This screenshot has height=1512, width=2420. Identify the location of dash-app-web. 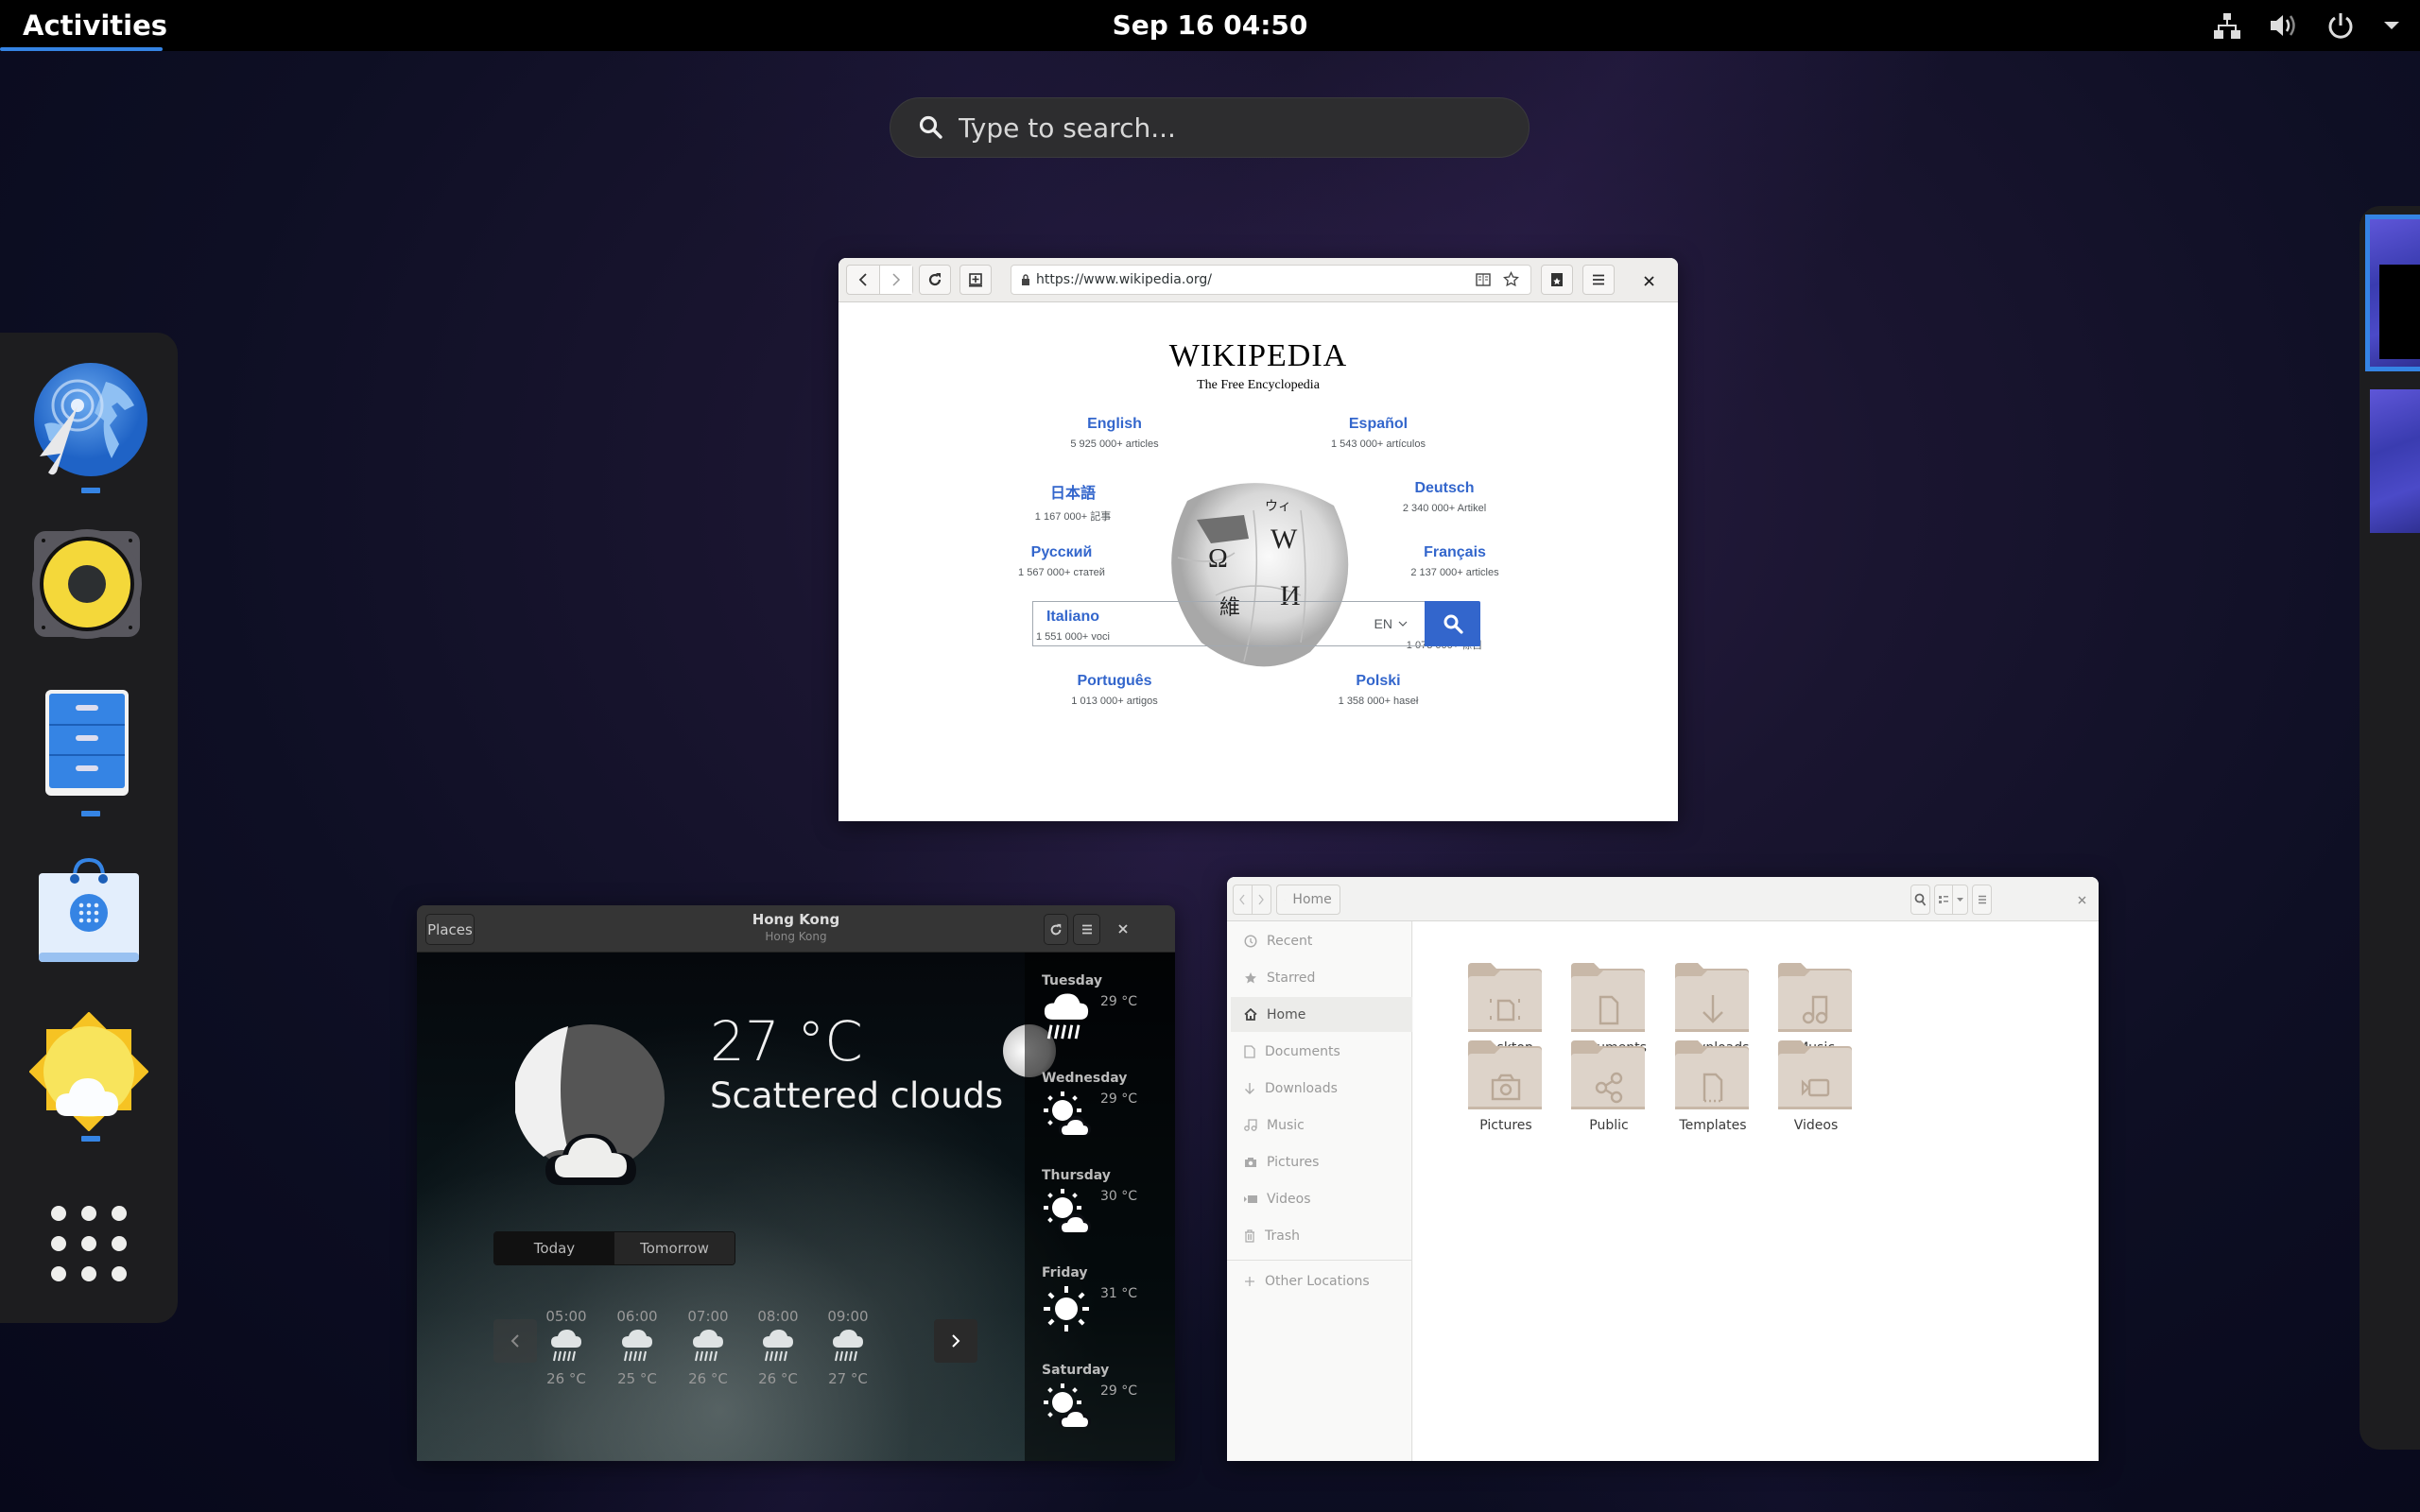
(88, 421).